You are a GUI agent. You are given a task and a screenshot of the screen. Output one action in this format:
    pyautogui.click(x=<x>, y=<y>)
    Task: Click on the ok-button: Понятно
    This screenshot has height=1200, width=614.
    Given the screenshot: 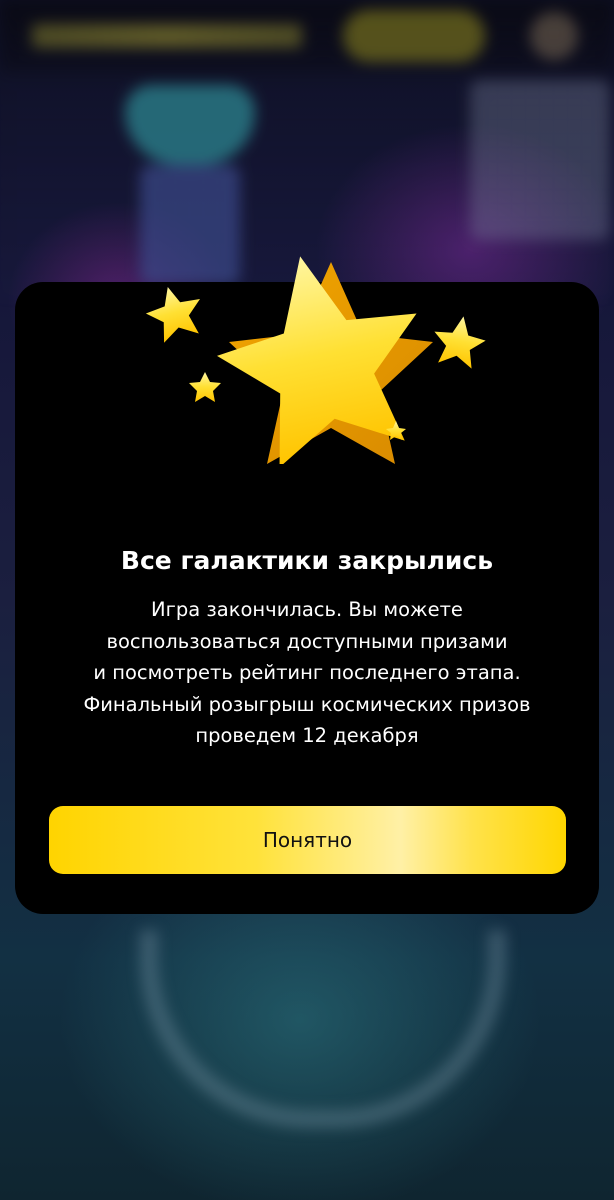 What is the action you would take?
    pyautogui.click(x=307, y=840)
    